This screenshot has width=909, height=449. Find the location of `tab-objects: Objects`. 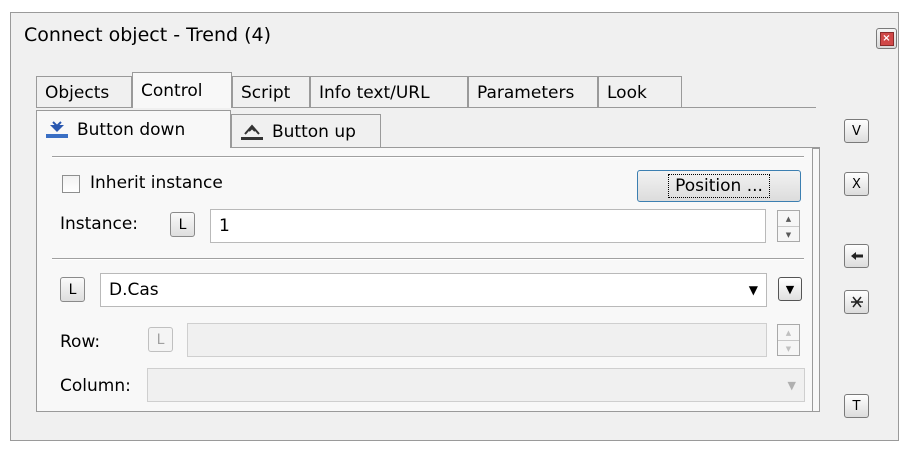

tab-objects: Objects is located at coordinates (84, 92).